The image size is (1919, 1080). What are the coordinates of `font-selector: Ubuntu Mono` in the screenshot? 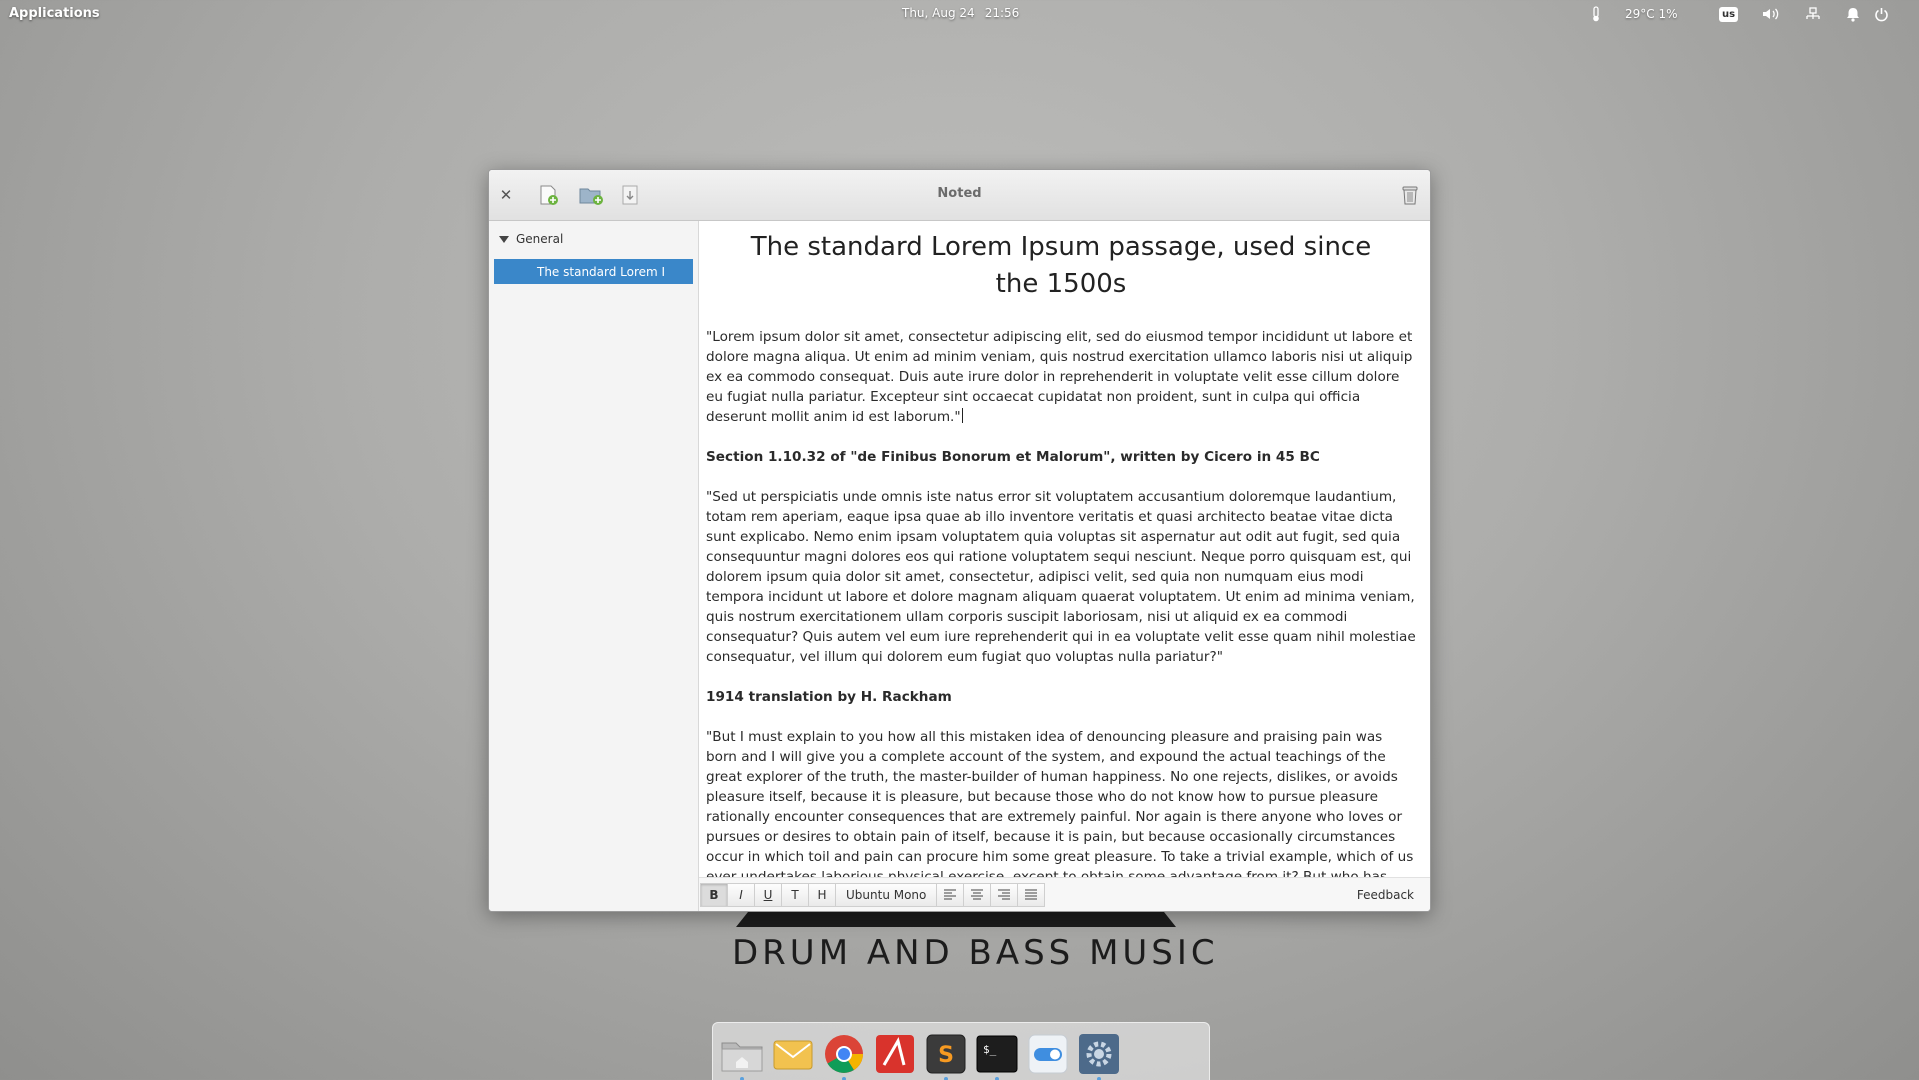 It's located at (886, 894).